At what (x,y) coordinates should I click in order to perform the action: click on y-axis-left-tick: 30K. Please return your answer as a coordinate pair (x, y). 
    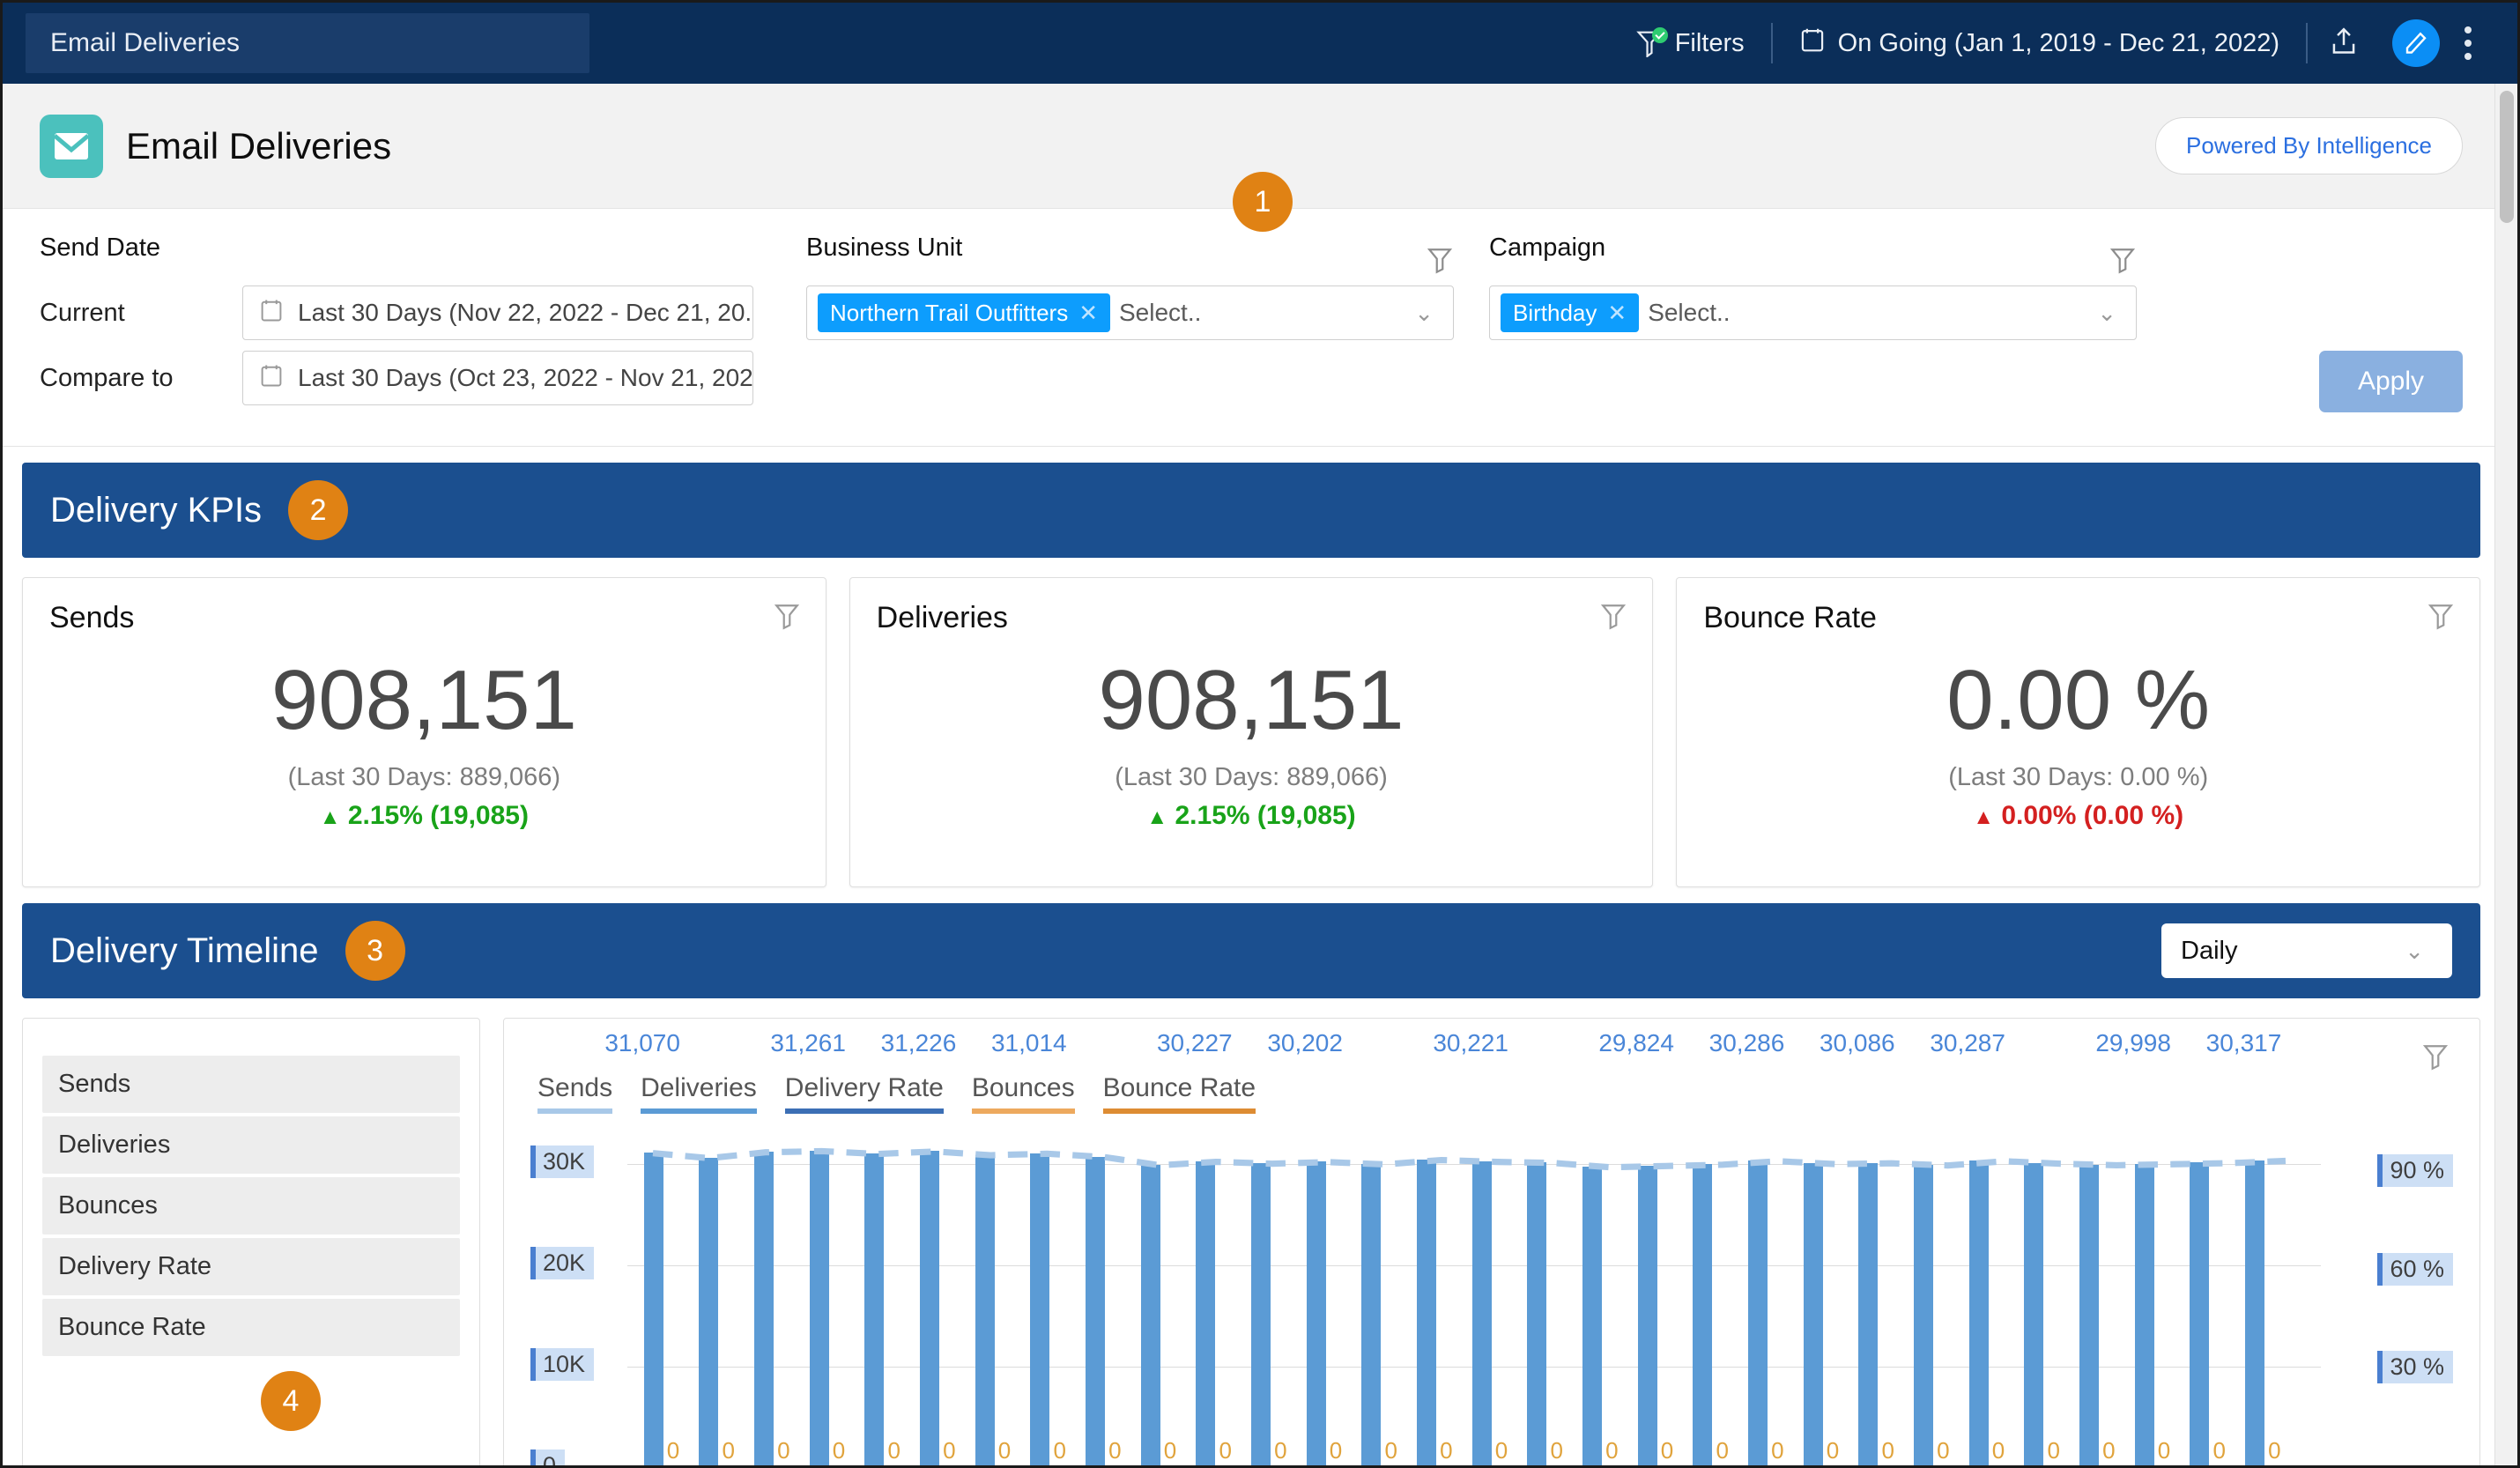
    Looking at the image, I should click on (562, 1161).